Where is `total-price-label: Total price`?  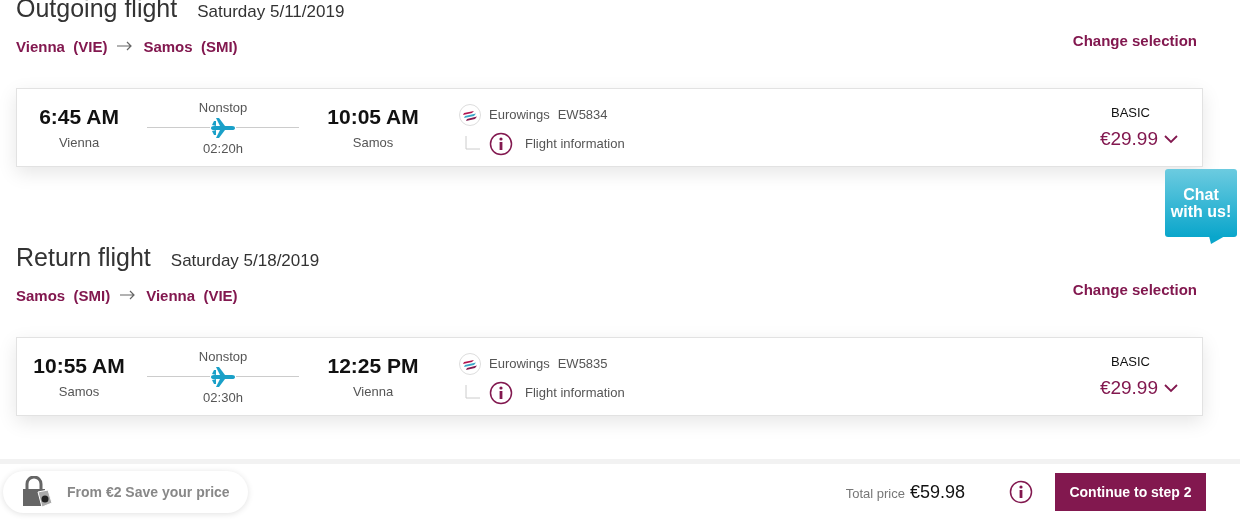
total-price-label: Total price is located at coordinates (875, 493).